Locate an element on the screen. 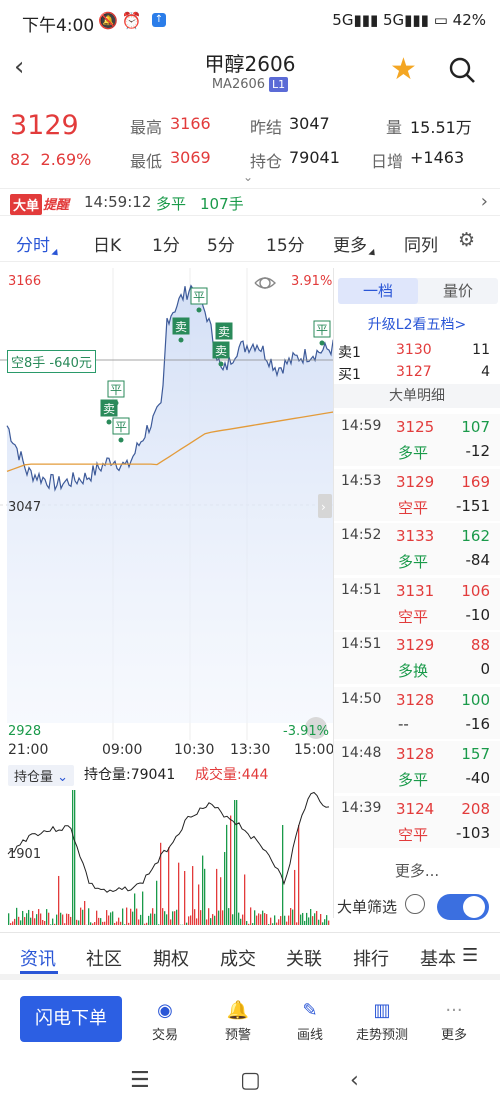 The height and width of the screenshot is (1111, 500). pen-icon: ✎ is located at coordinates (310, 1010).